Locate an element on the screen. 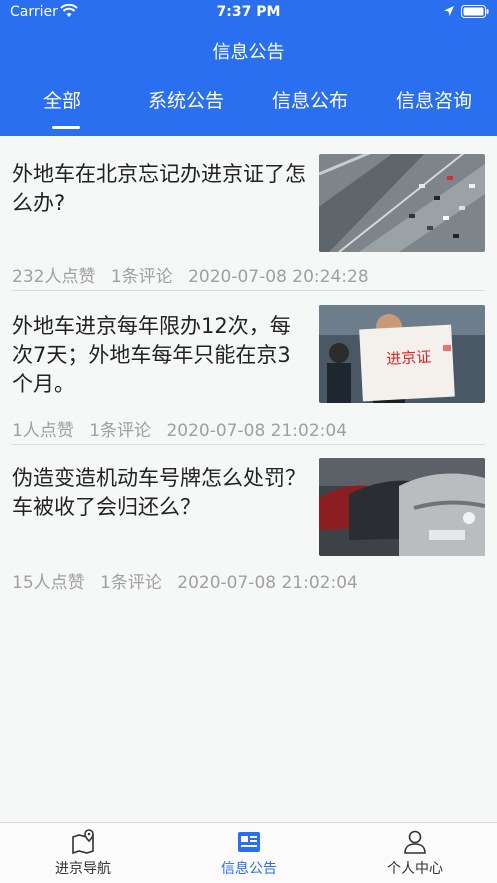 Image resolution: width=497 pixels, height=883 pixels. article-thumbnail-cars is located at coordinates (402, 507).